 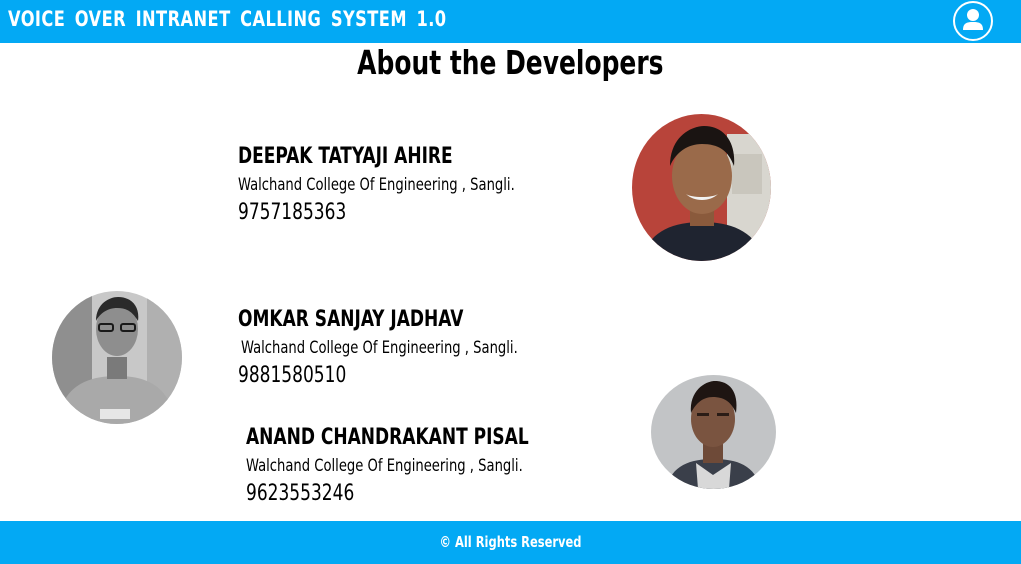 What do you see at coordinates (300, 493) in the screenshot?
I see `developer-phone: 9623553246` at bounding box center [300, 493].